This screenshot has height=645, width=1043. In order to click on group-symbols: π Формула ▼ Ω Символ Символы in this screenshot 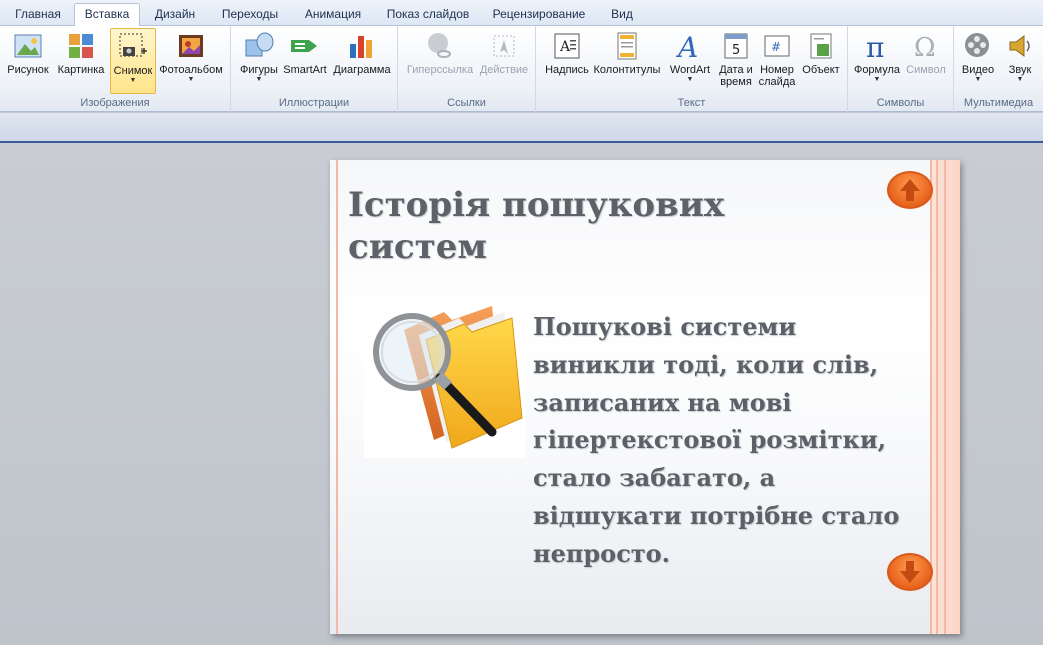, I will do `click(901, 69)`.